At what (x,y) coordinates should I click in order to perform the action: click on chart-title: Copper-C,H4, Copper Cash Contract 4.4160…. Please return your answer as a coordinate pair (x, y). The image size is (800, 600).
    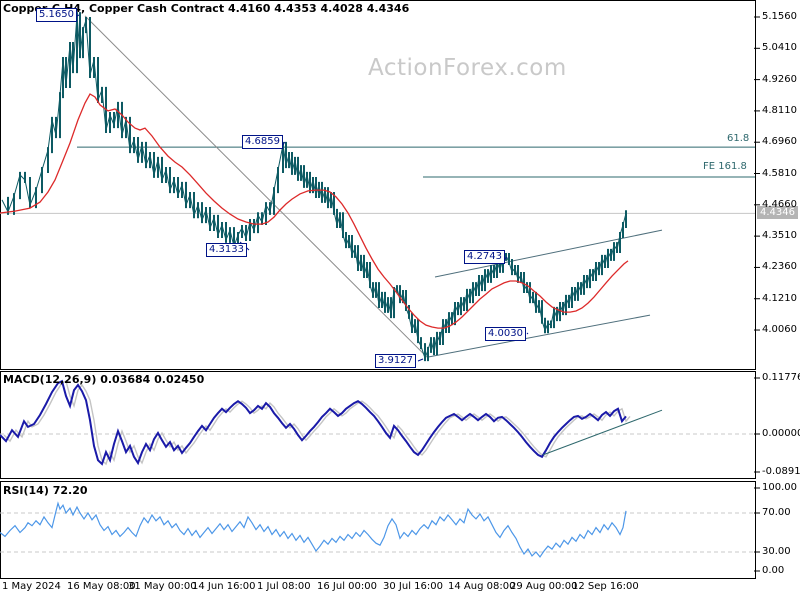
    Looking at the image, I should click on (206, 8).